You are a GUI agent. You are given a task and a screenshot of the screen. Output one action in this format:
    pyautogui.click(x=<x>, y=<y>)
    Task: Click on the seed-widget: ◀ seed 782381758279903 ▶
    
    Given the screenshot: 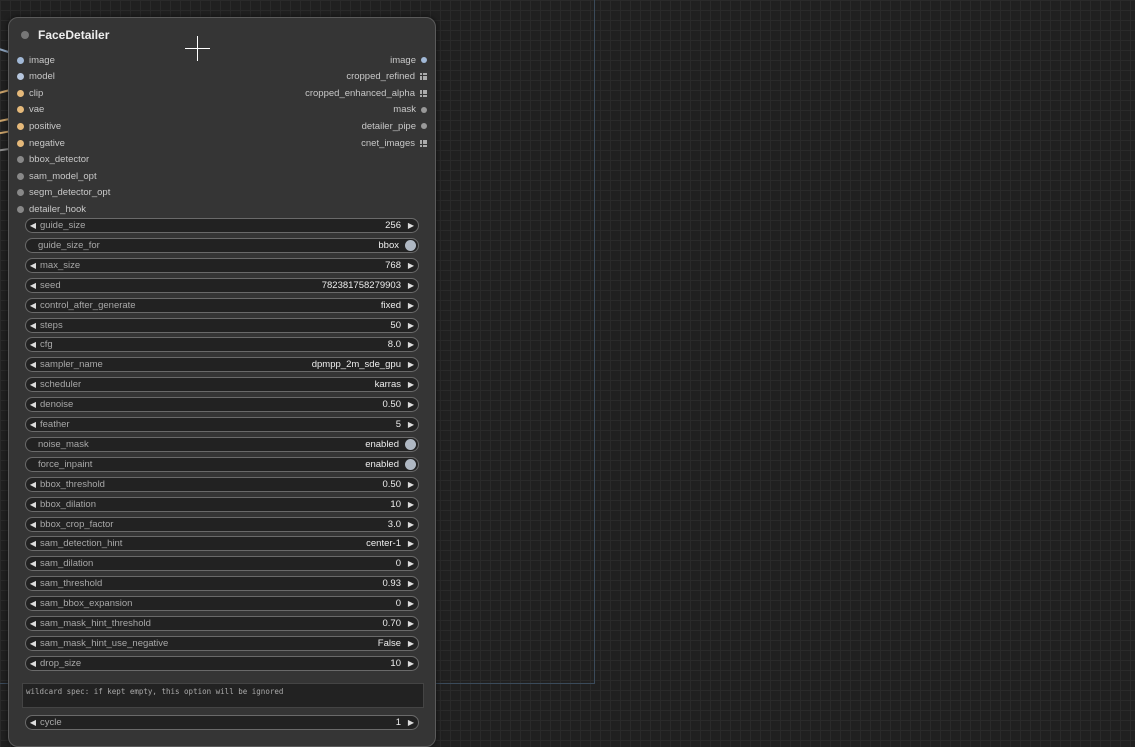 What is the action you would take?
    pyautogui.click(x=222, y=285)
    